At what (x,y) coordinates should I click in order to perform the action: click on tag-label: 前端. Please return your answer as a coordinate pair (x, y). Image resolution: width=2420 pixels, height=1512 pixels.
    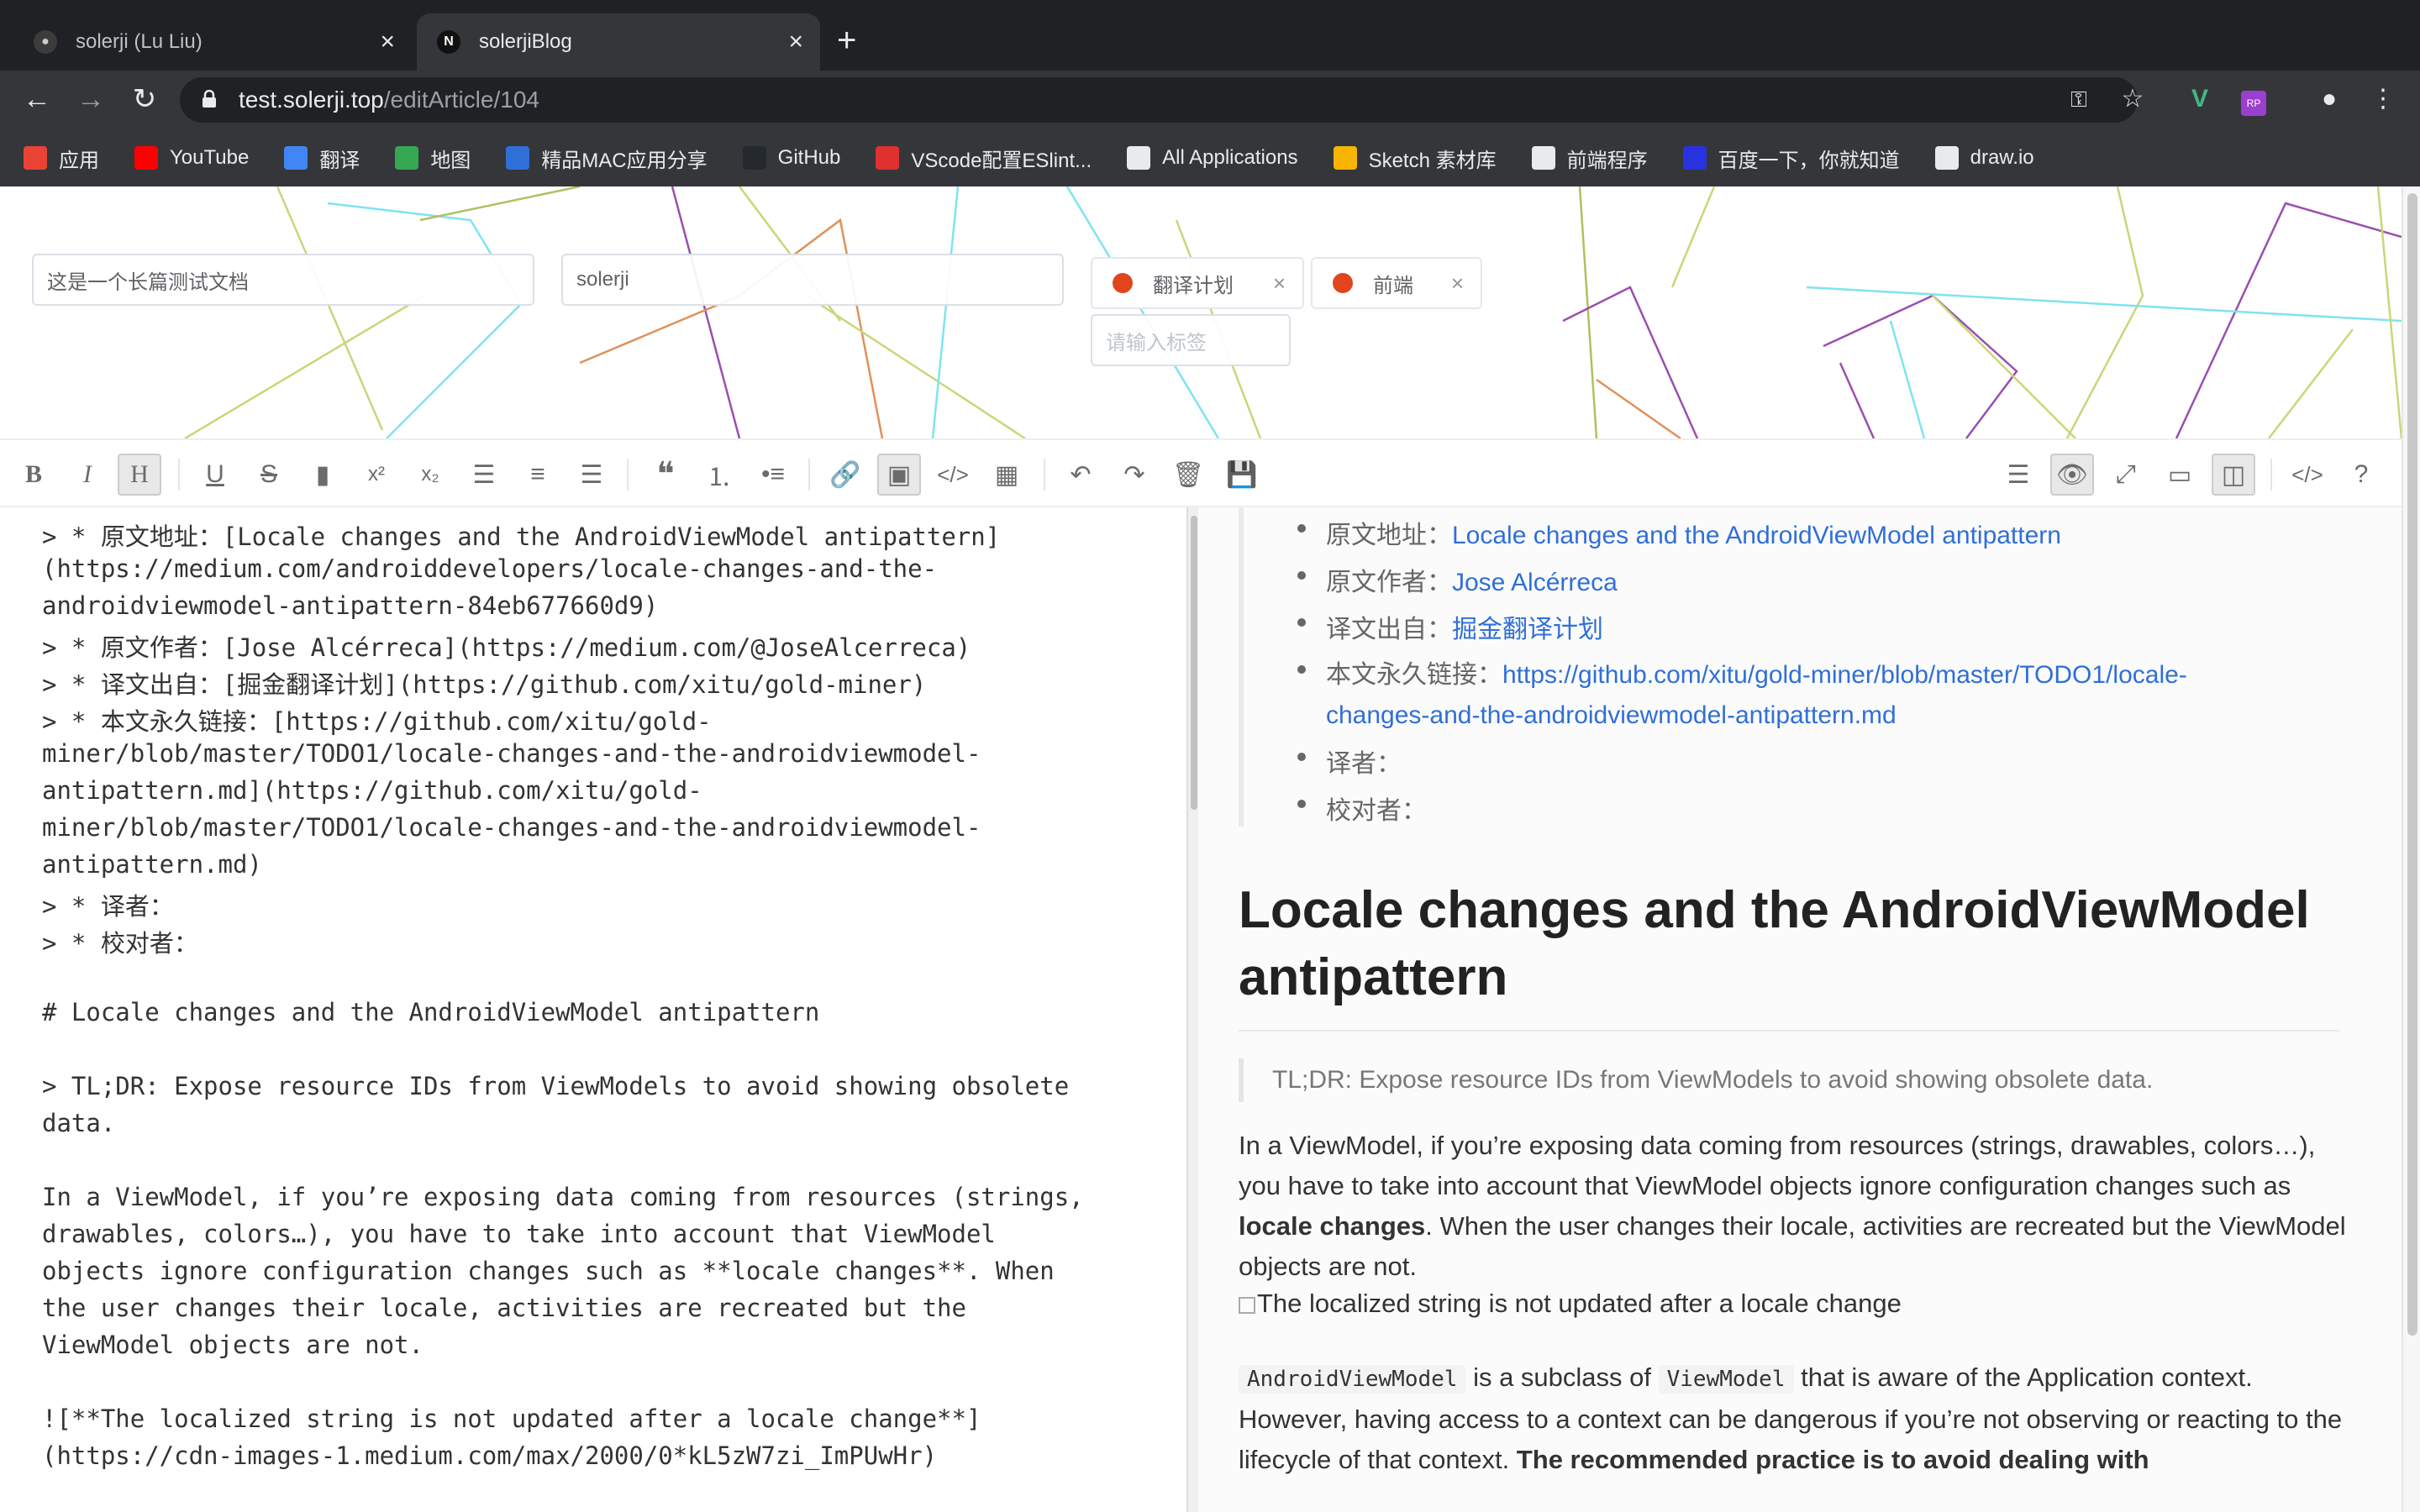
    Looking at the image, I should click on (1393, 285).